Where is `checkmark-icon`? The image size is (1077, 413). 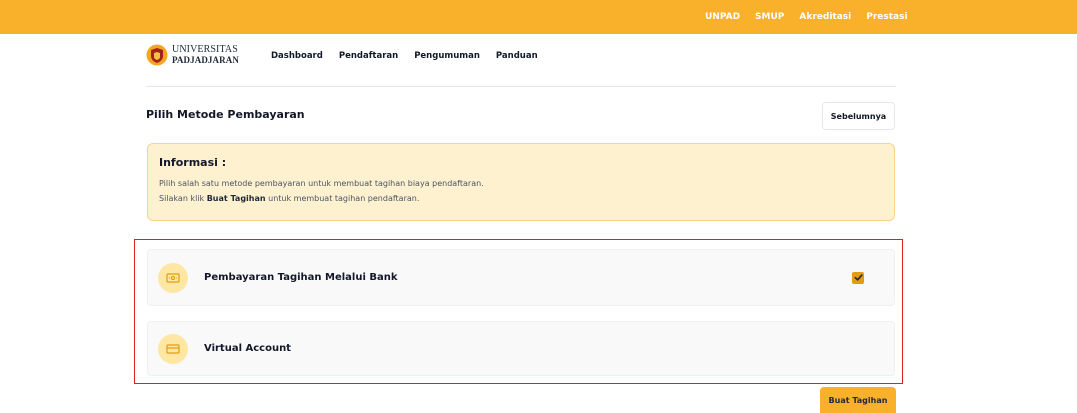 checkmark-icon is located at coordinates (858, 277).